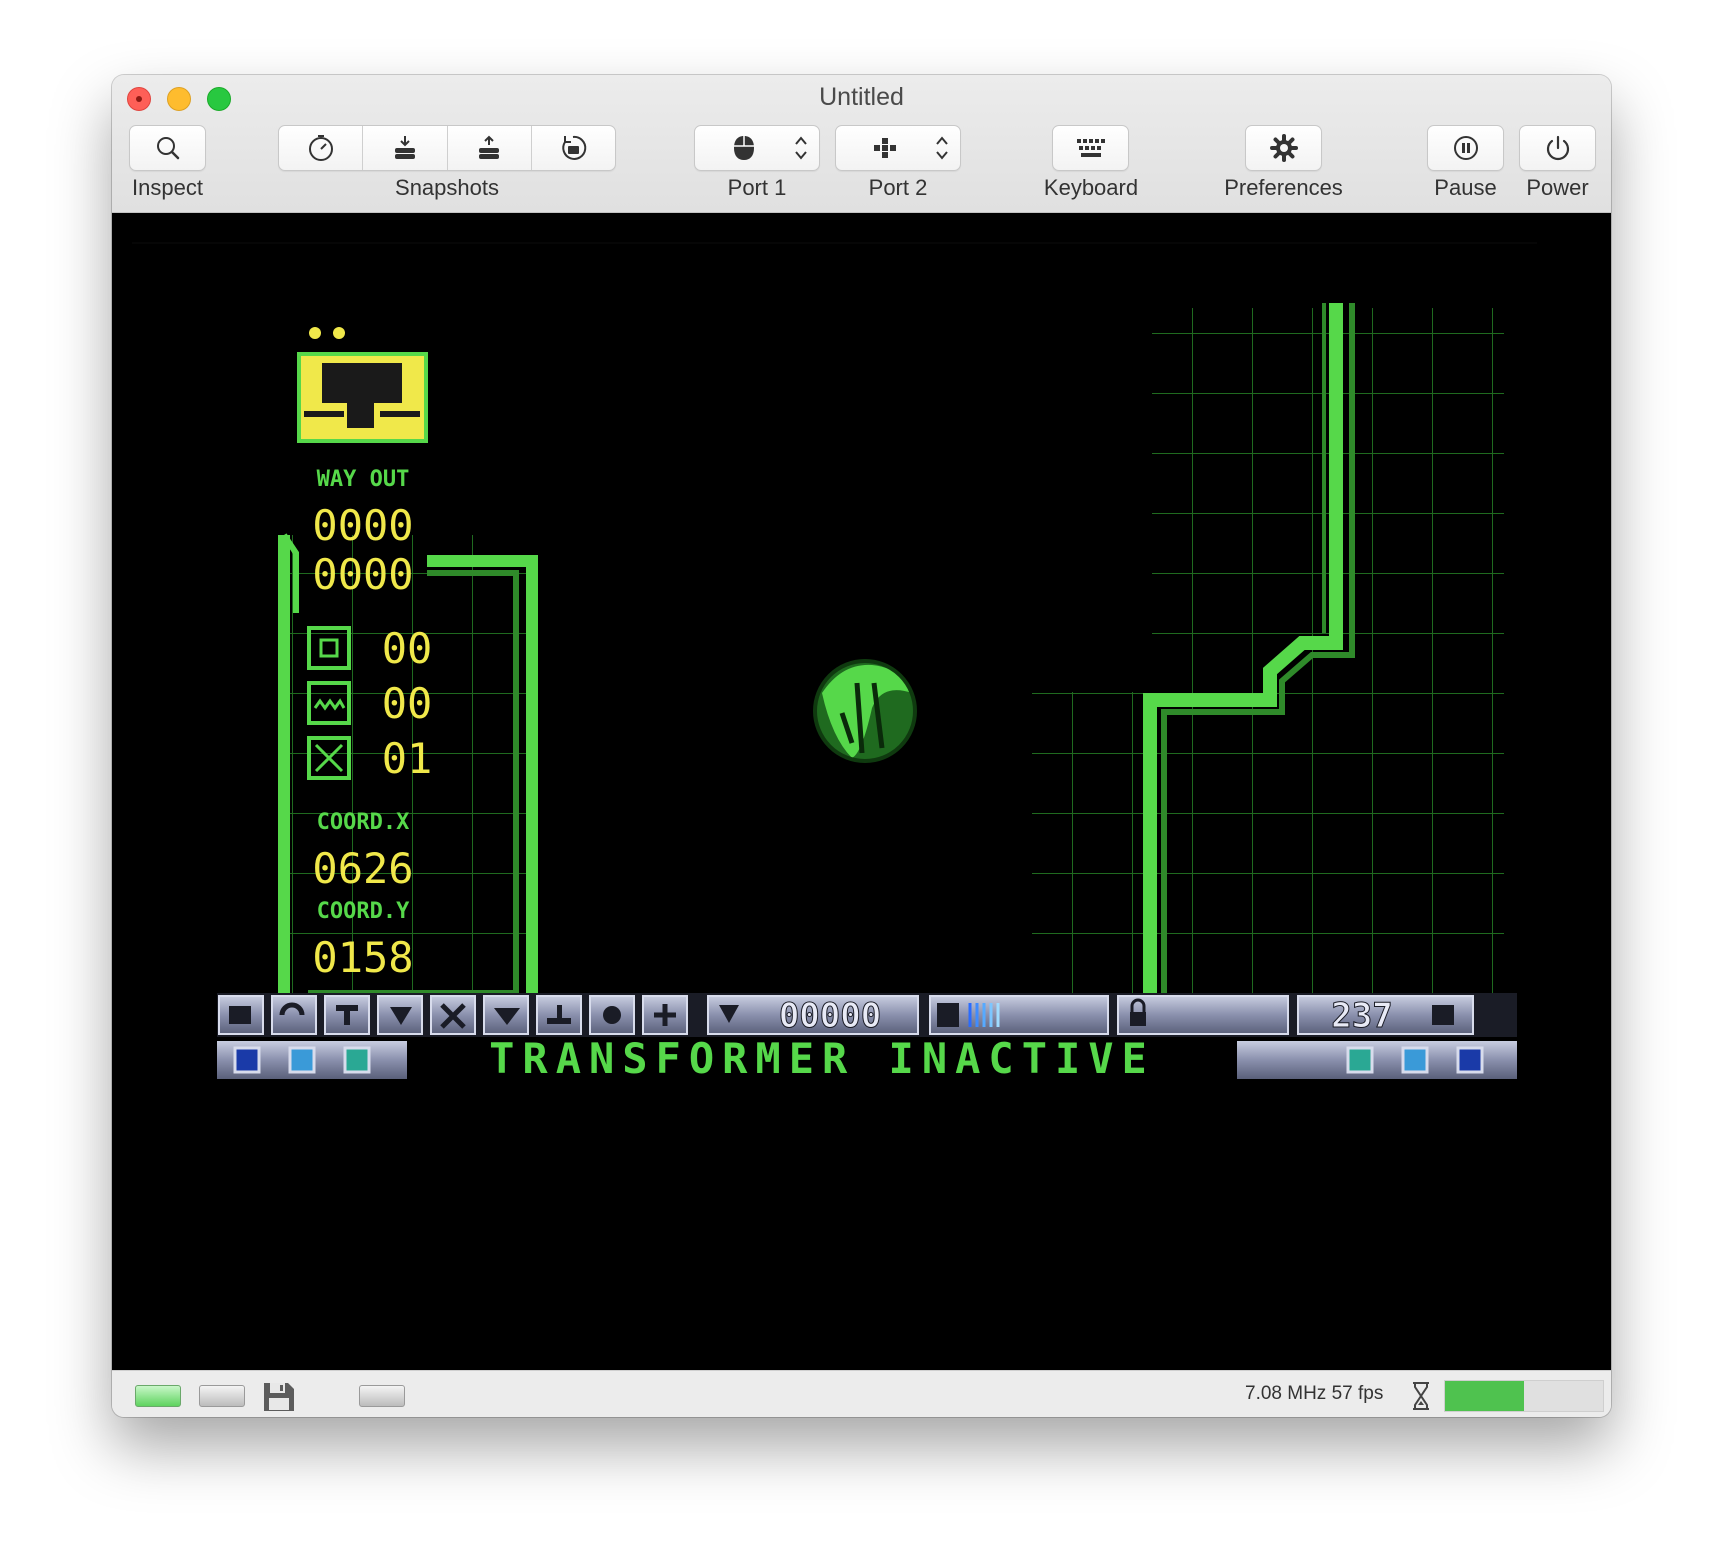  I want to click on right-indicators, so click(1415, 1060).